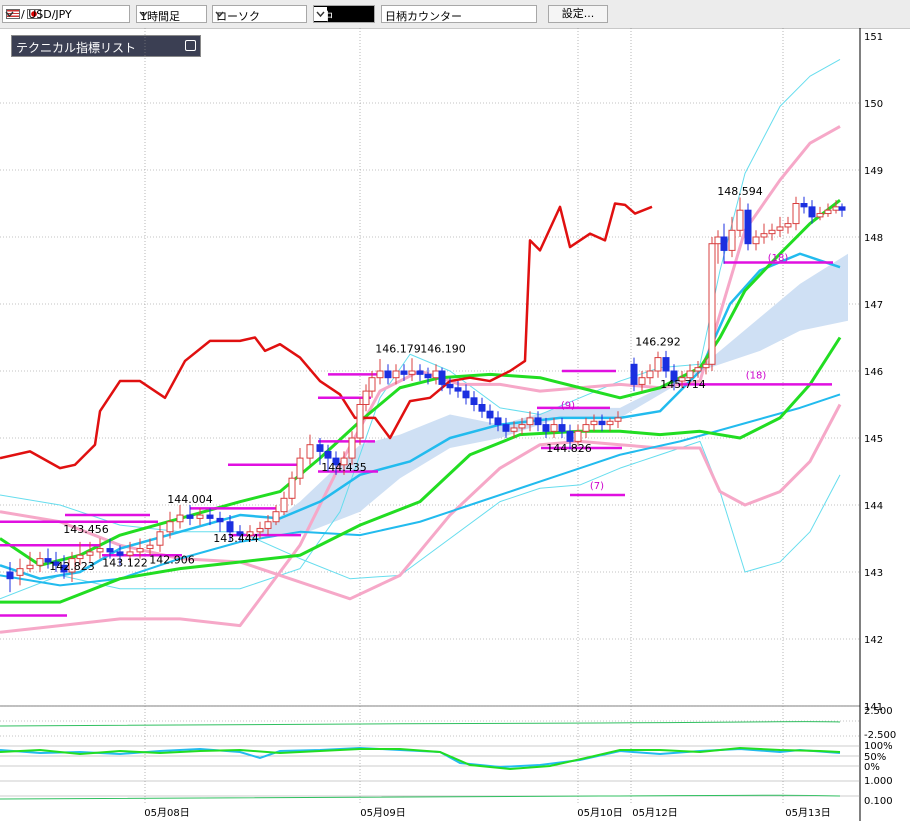  I want to click on y-tick-label: 142, so click(873, 640).